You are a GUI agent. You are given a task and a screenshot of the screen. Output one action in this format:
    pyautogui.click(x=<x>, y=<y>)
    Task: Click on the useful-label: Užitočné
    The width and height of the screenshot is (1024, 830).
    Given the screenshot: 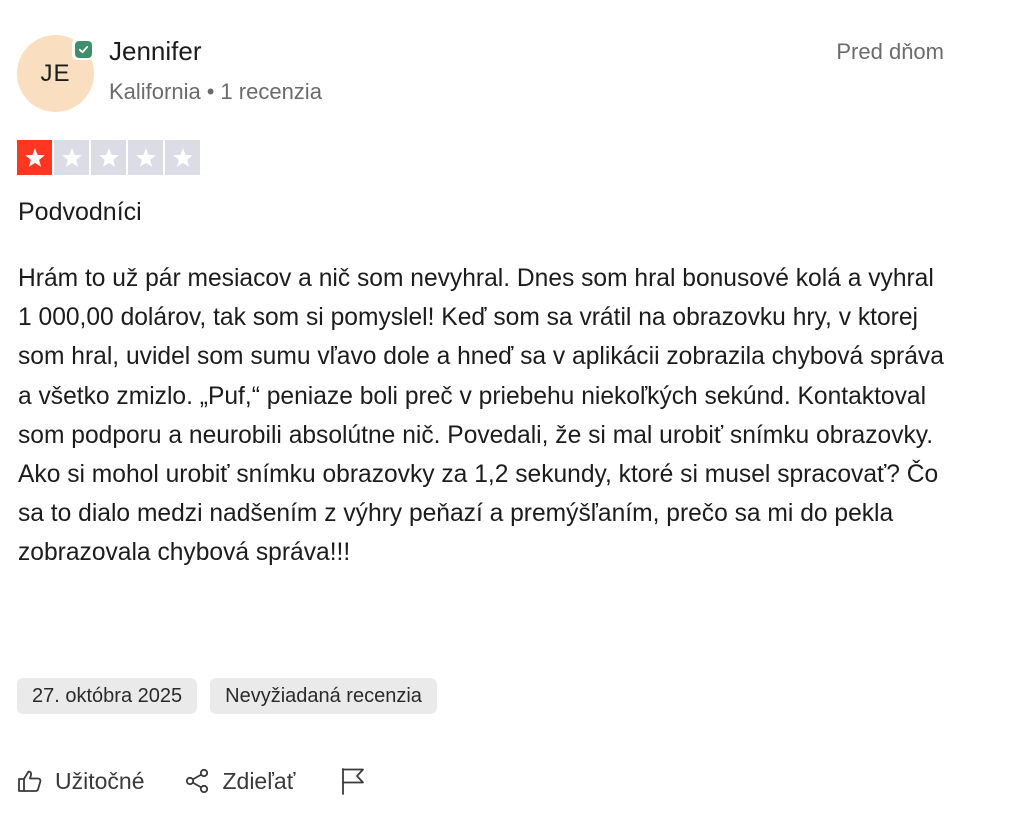 What is the action you would take?
    pyautogui.click(x=100, y=780)
    